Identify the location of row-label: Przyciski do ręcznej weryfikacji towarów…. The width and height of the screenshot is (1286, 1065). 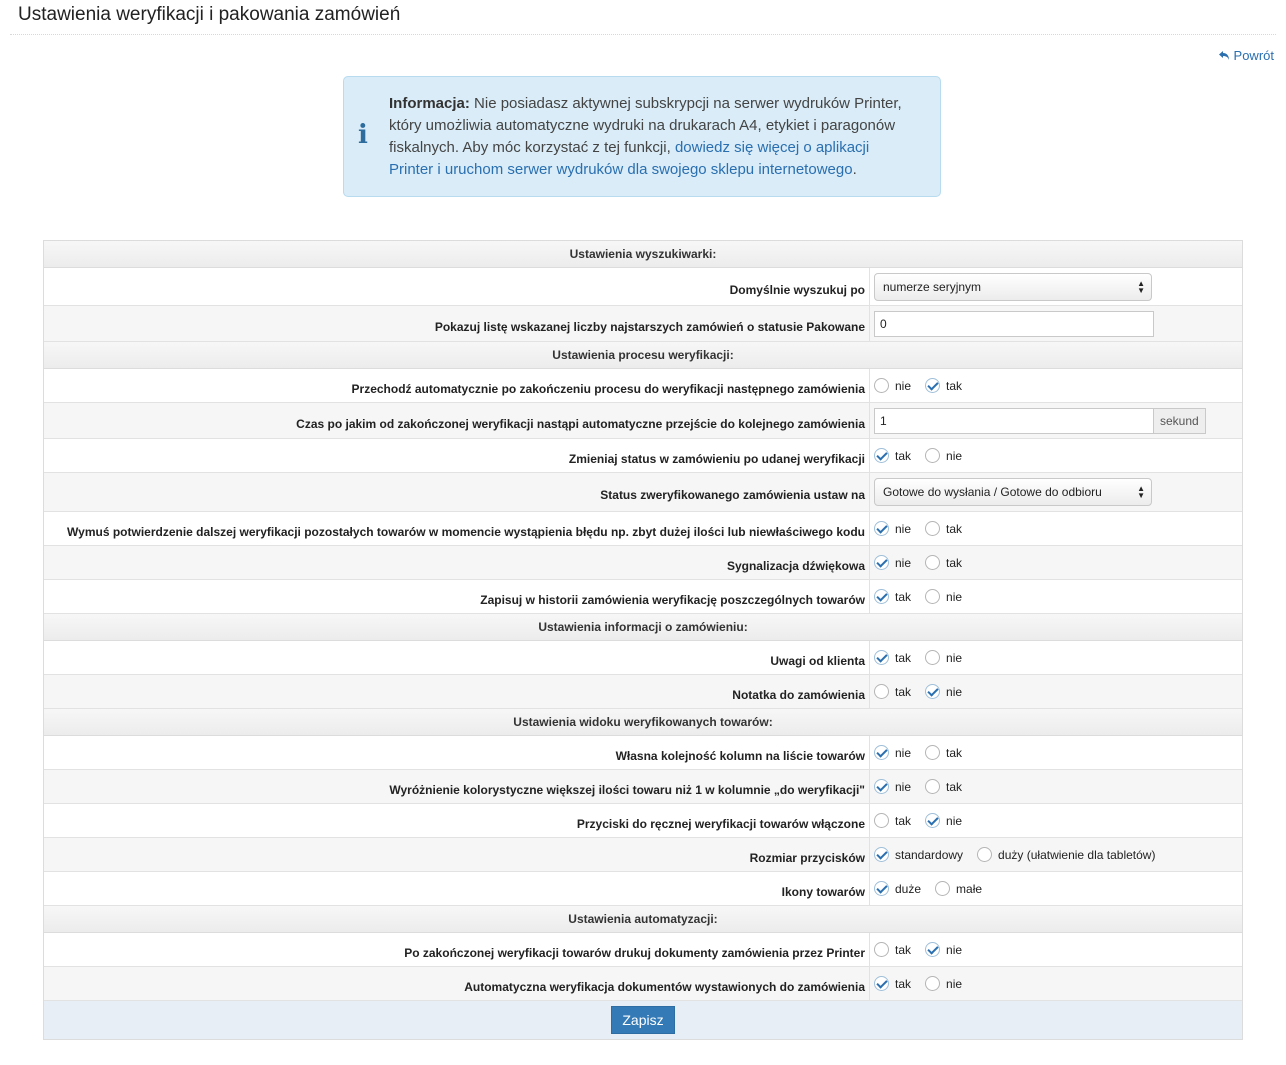
(457, 820).